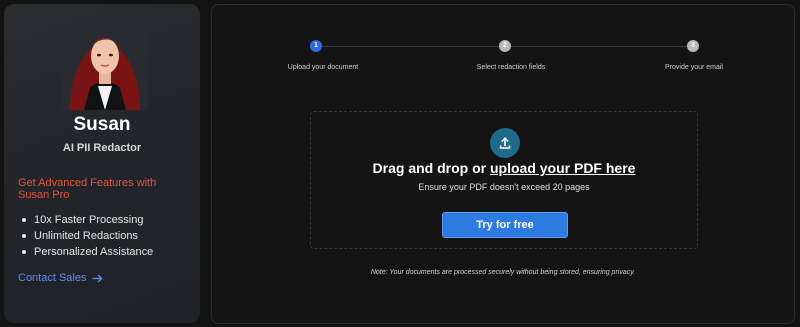  What do you see at coordinates (323, 67) in the screenshot?
I see `step-1-label: Upload your document` at bounding box center [323, 67].